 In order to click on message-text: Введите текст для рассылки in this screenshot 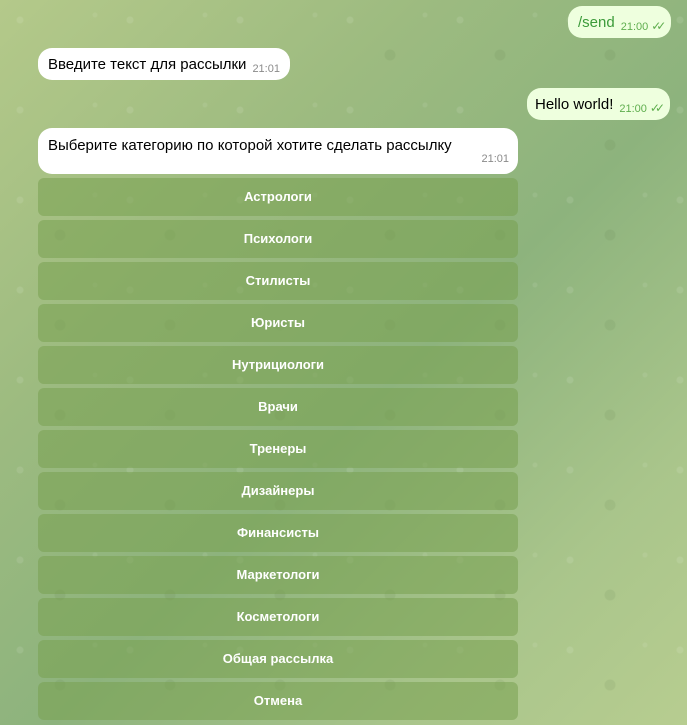, I will do `click(147, 64)`.